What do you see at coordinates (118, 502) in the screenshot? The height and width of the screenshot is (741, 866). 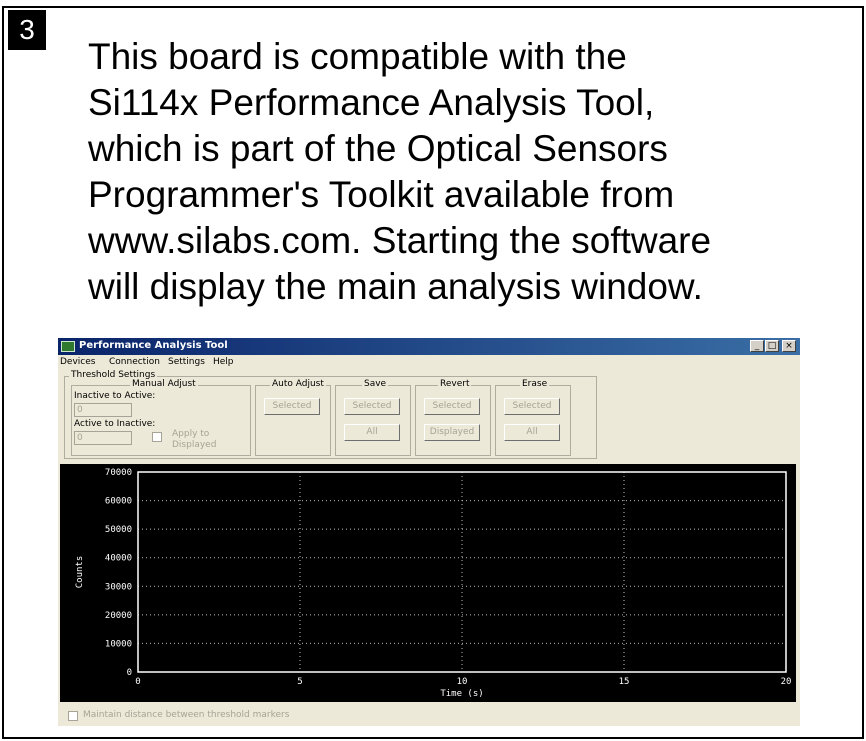 I see `y-tick-label: 60000` at bounding box center [118, 502].